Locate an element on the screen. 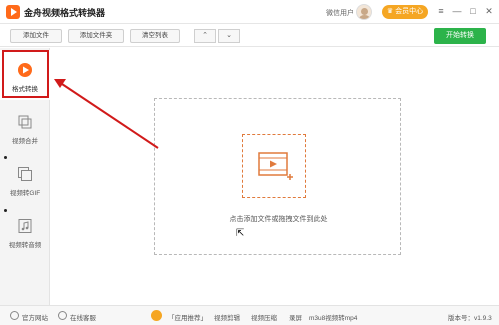  member-center-label: 会员中心 is located at coordinates (409, 11).